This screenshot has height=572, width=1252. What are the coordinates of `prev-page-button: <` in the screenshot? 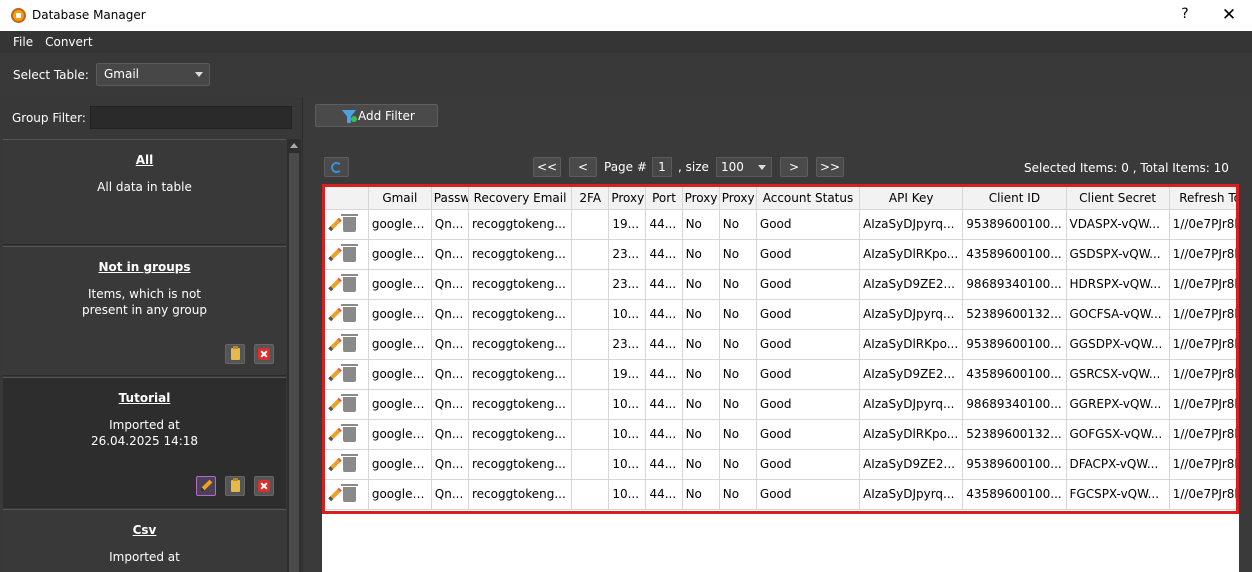 It's located at (583, 167).